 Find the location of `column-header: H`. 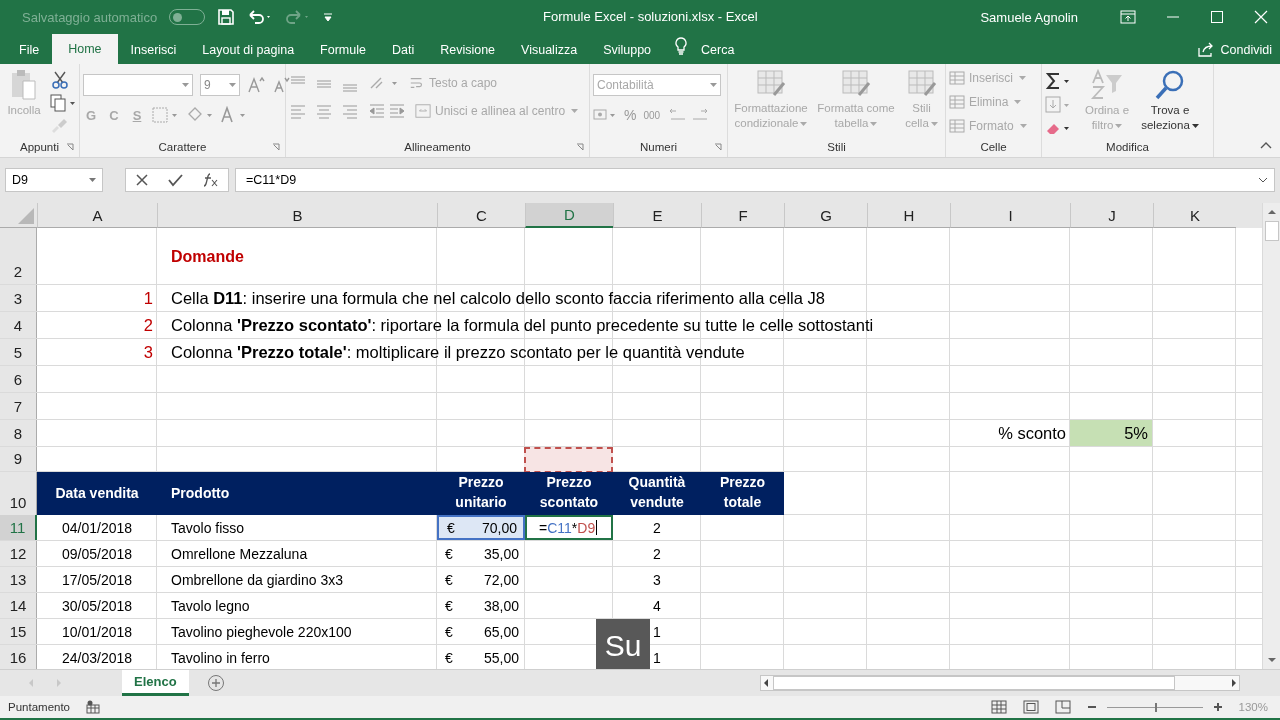

column-header: H is located at coordinates (908, 215).